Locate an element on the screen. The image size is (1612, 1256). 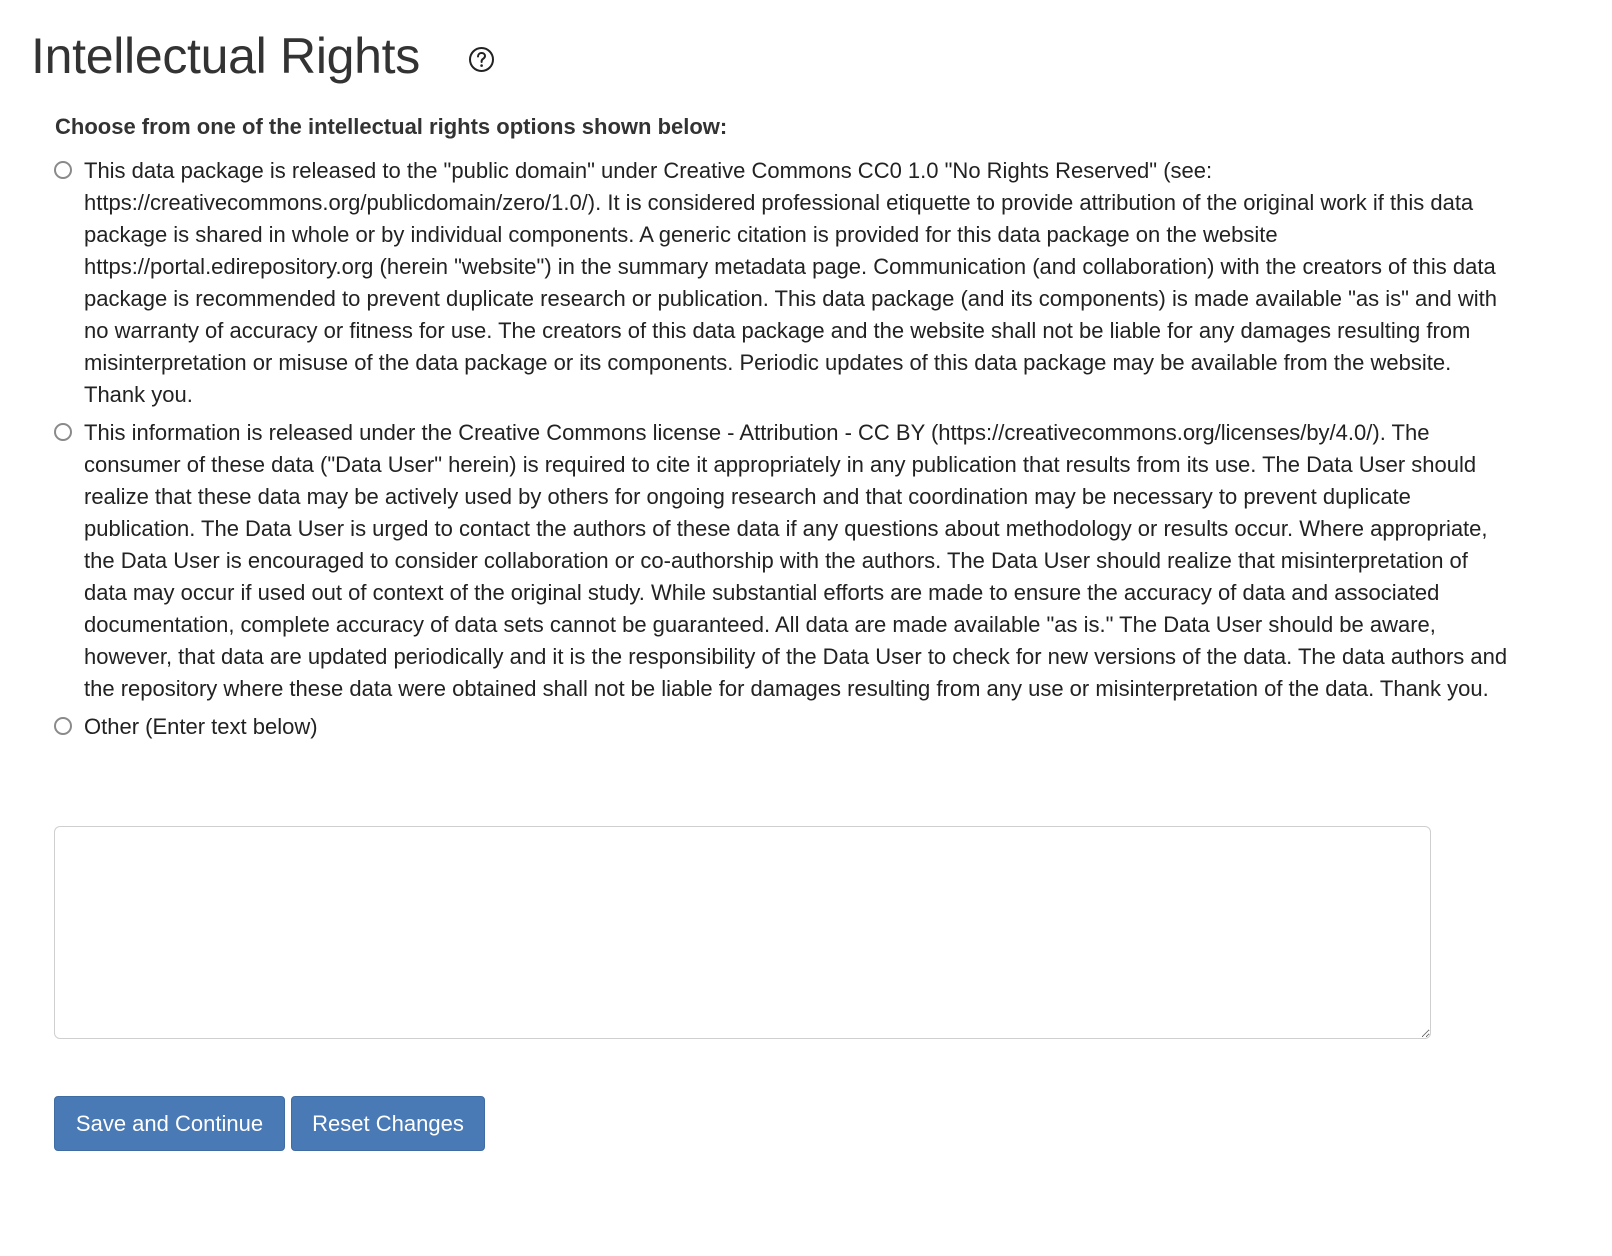
option-other-label: Other (Enter text below) is located at coordinates (799, 727).